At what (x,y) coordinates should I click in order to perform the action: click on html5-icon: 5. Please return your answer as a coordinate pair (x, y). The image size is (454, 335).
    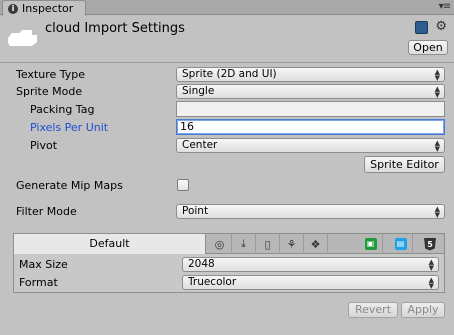
    Looking at the image, I should click on (430, 244).